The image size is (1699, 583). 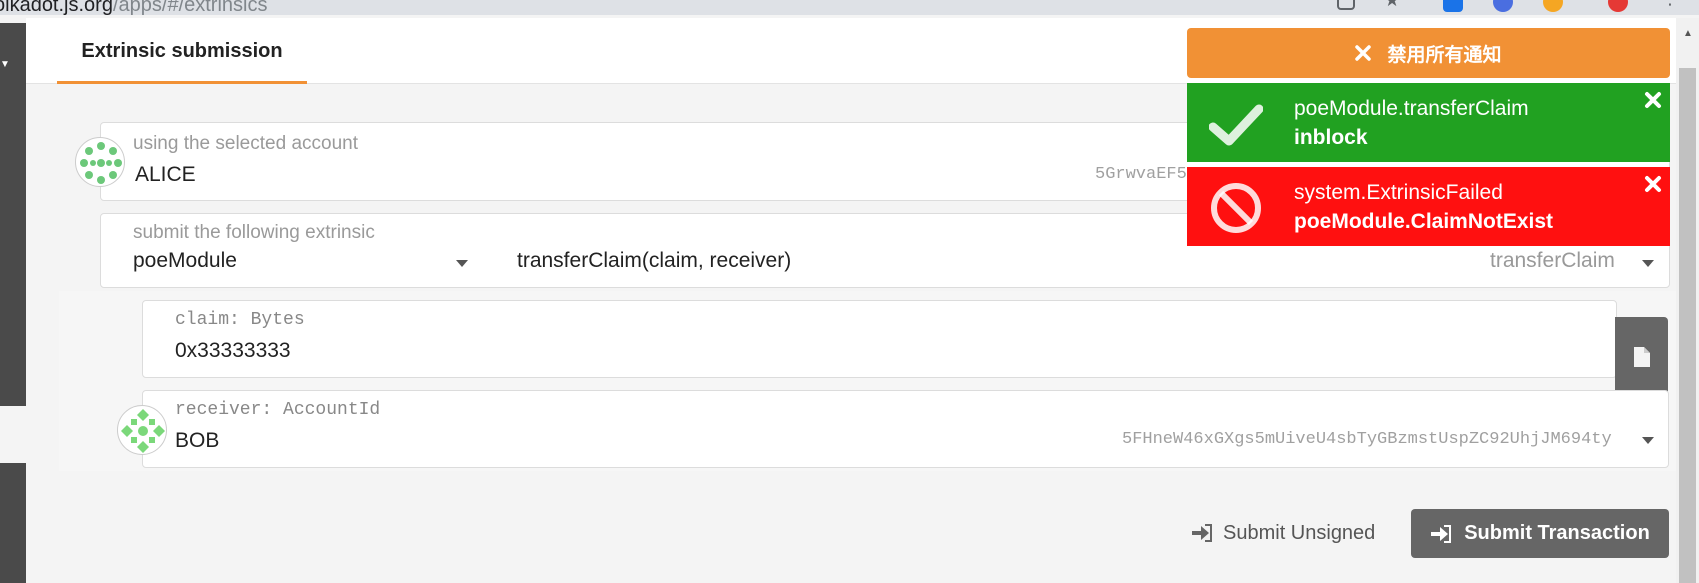 I want to click on profile-avatar-icon, so click(x=1618, y=6).